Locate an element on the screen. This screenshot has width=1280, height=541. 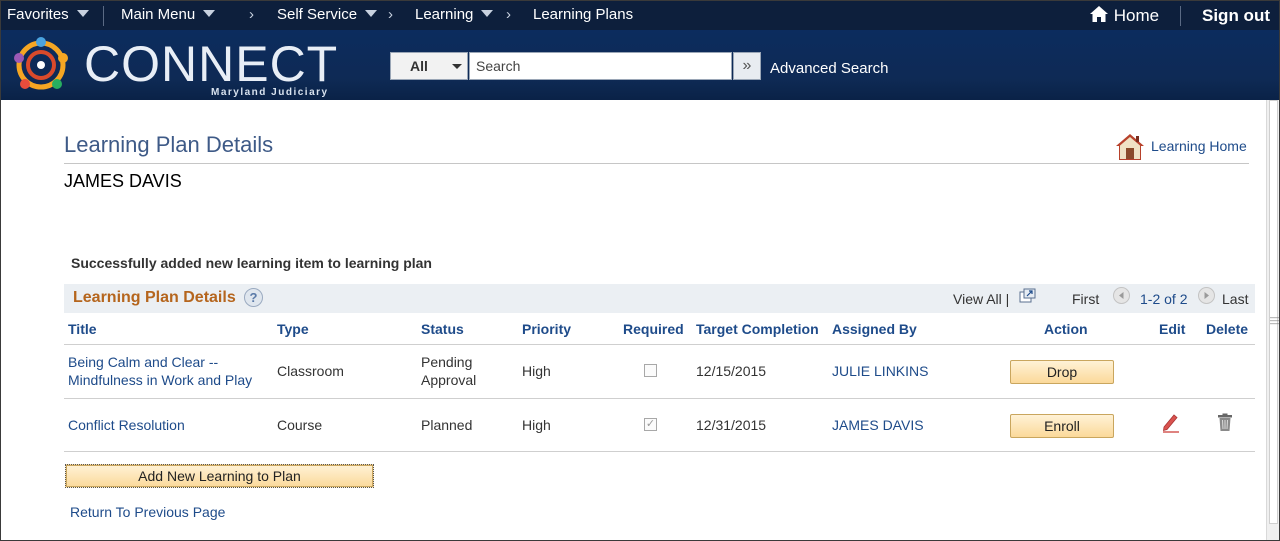
brand-name: CONNECT is located at coordinates (211, 64).